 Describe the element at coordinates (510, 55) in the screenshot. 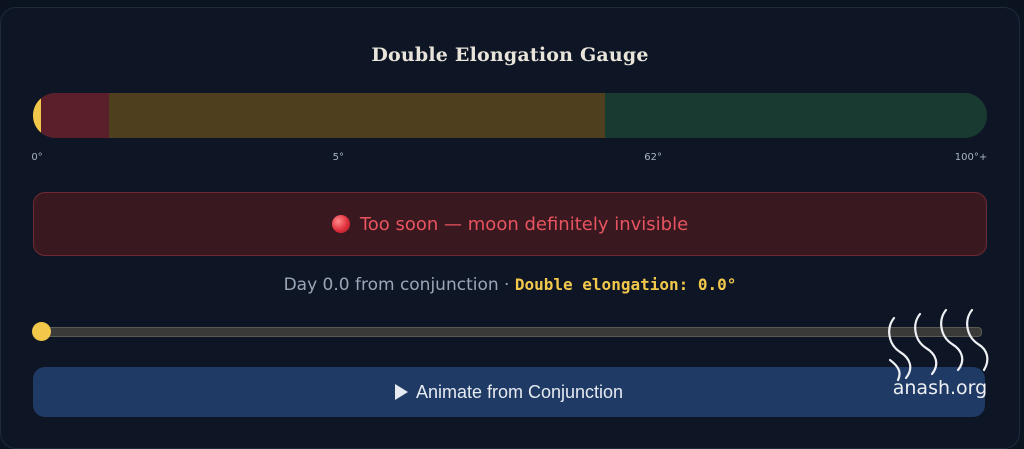

I see `page-title: Double Elongation Gauge` at that location.